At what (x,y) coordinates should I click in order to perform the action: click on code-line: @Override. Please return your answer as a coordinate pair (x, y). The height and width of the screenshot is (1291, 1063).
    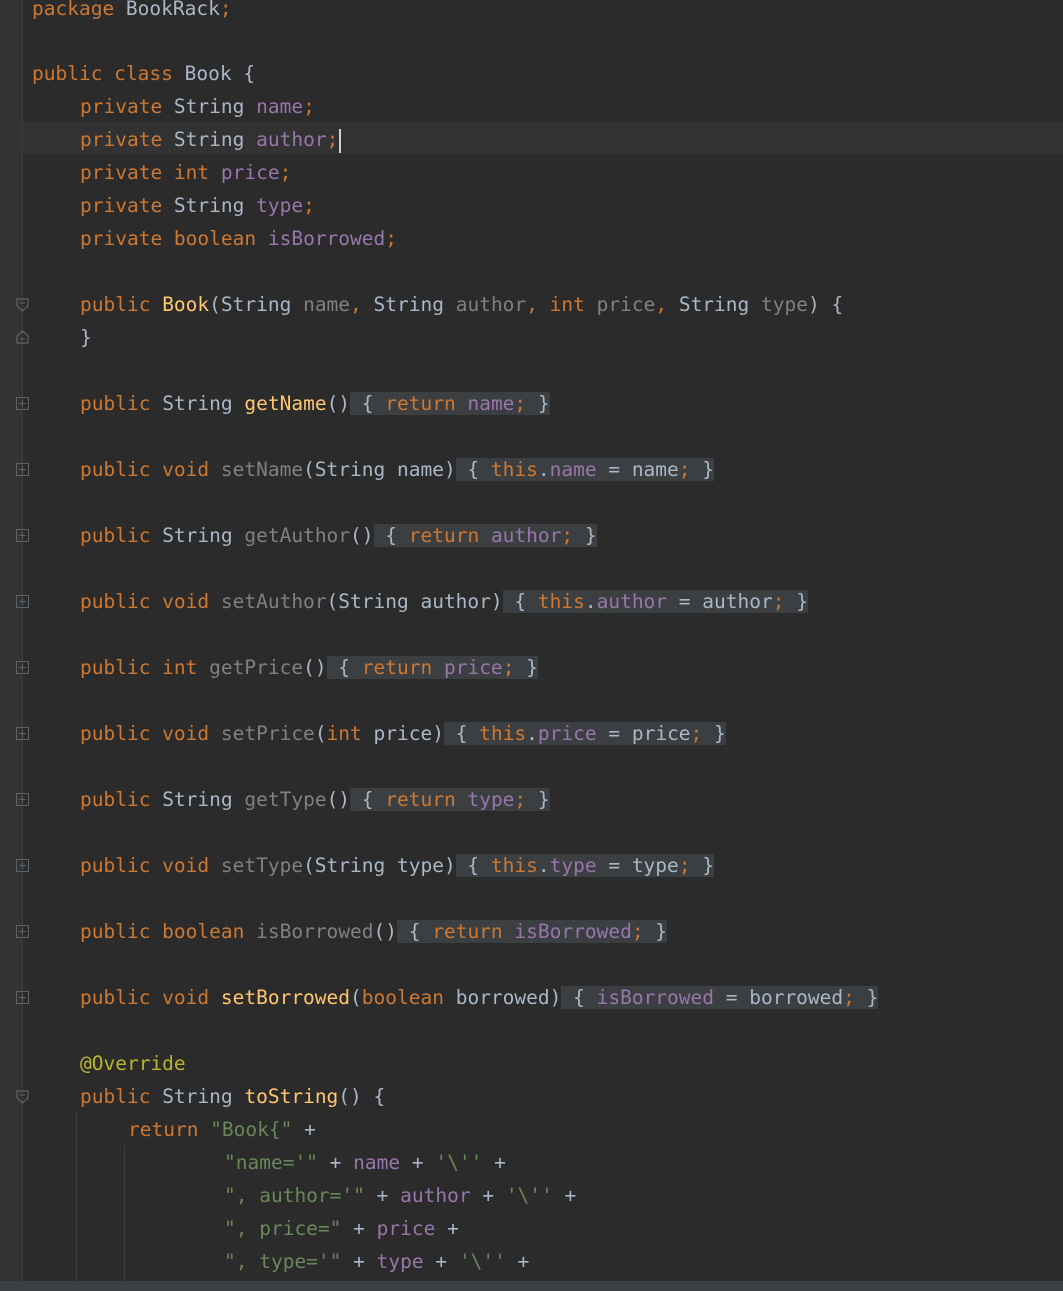
    Looking at the image, I should click on (133, 1063).